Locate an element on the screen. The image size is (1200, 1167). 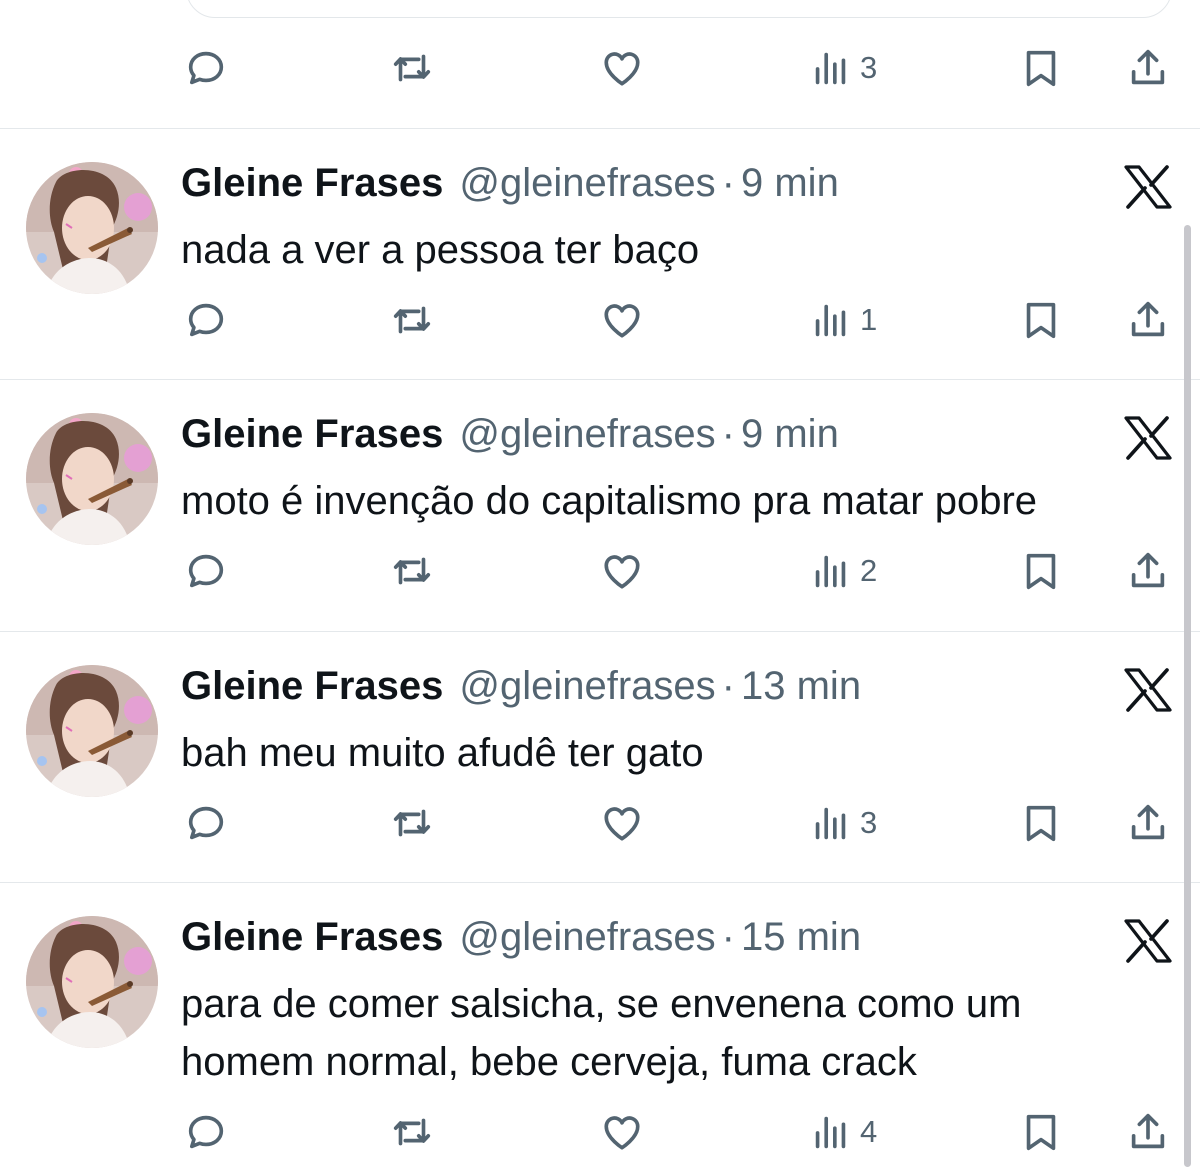
tweet-text: bah meu muito afudê ter gato is located at coordinates (442, 753).